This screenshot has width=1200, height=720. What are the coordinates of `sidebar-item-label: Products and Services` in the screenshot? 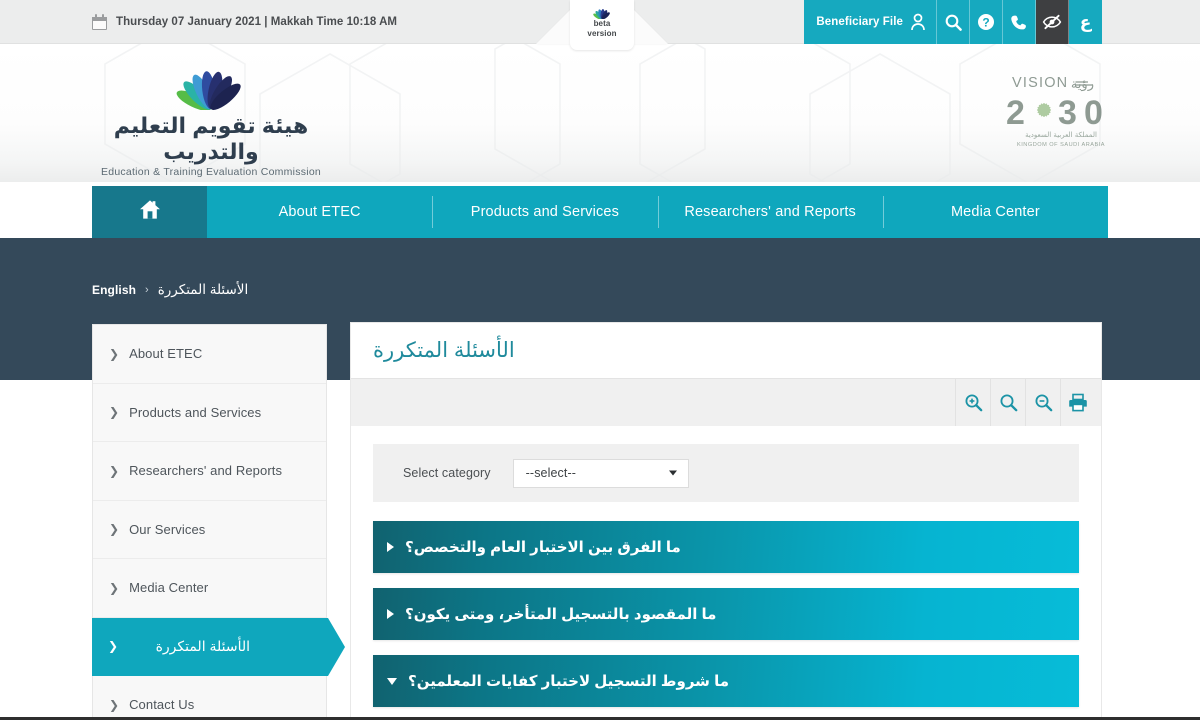 It's located at (195, 412).